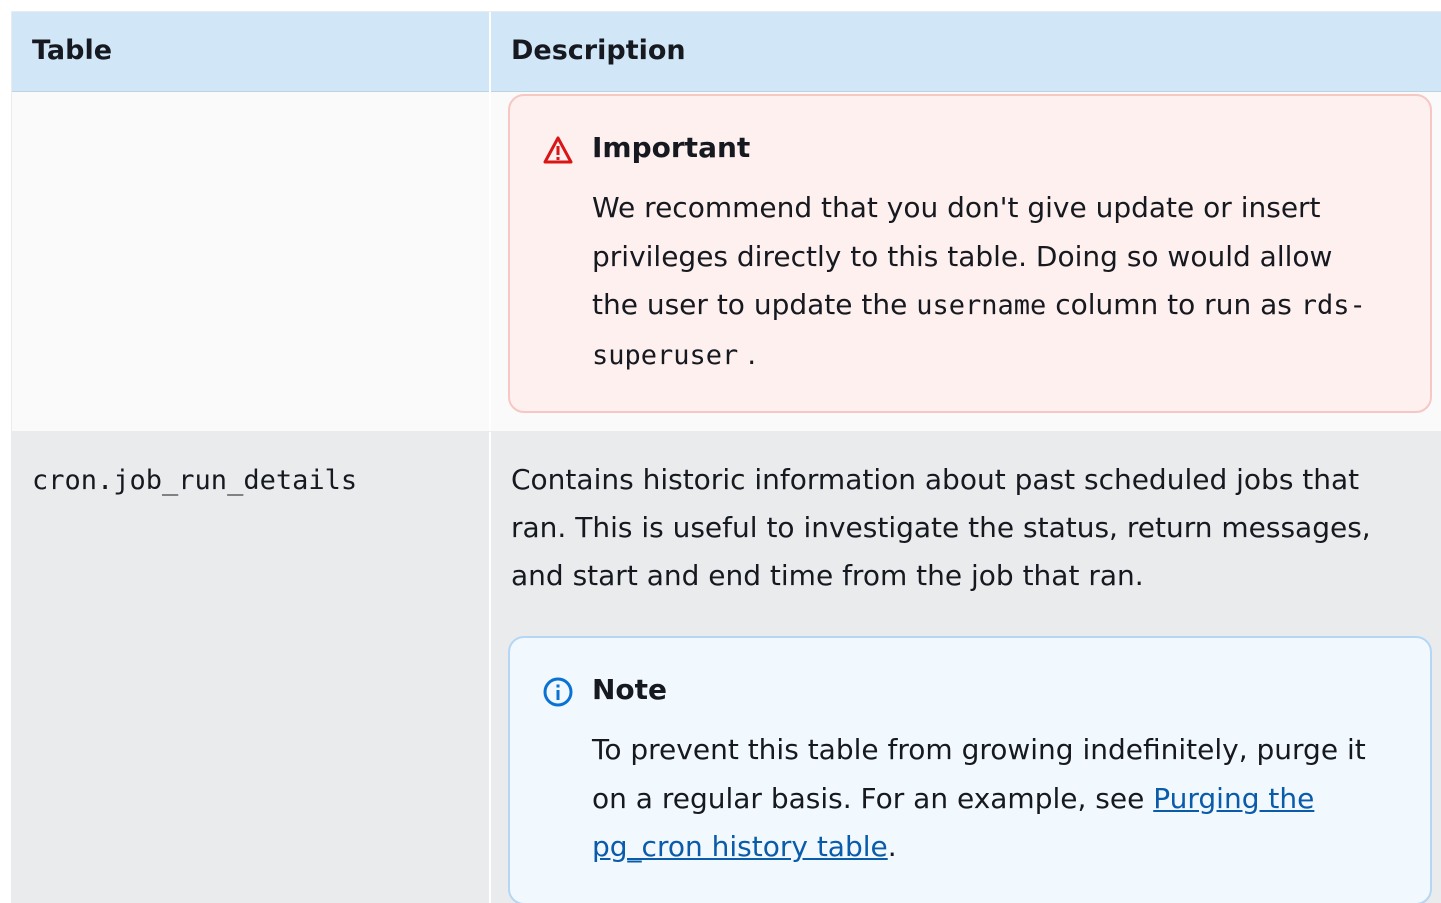 This screenshot has height=903, width=1441. What do you see at coordinates (558, 150) in the screenshot?
I see `warning-triangle-icon` at bounding box center [558, 150].